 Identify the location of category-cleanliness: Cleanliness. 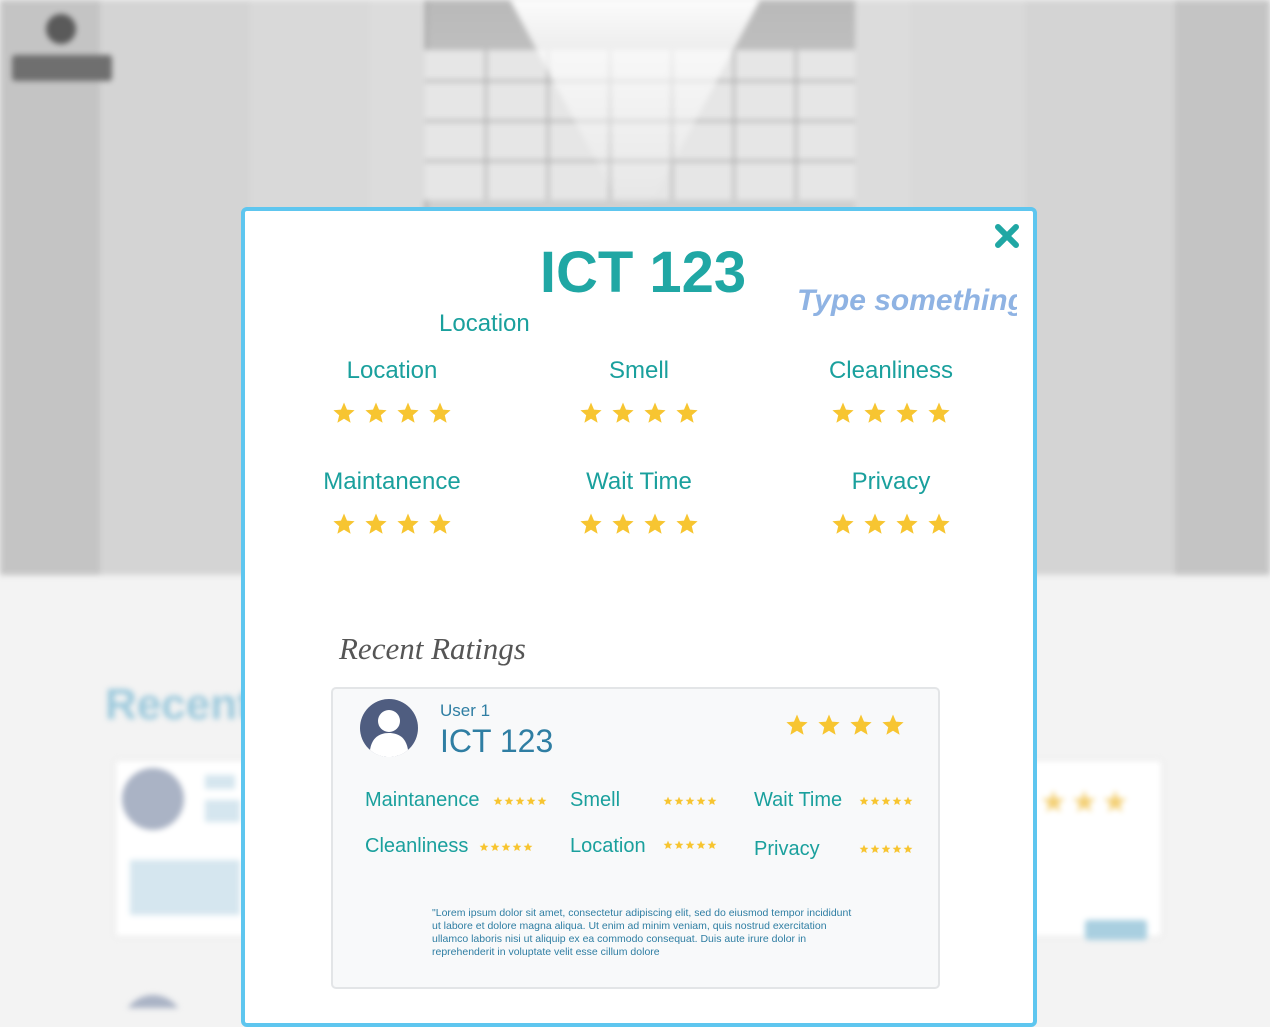
(891, 391).